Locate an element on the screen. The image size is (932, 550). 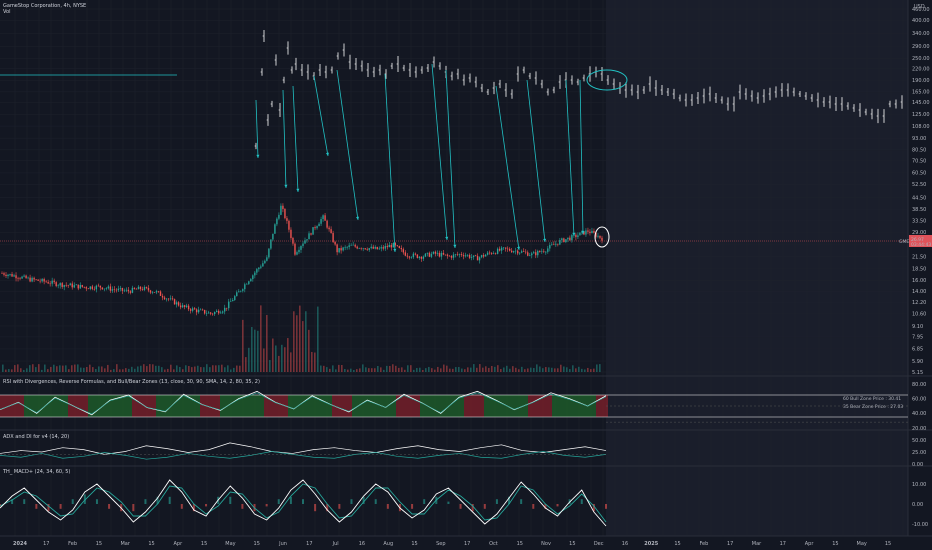
last-price-symbol: GME is located at coordinates (904, 242).